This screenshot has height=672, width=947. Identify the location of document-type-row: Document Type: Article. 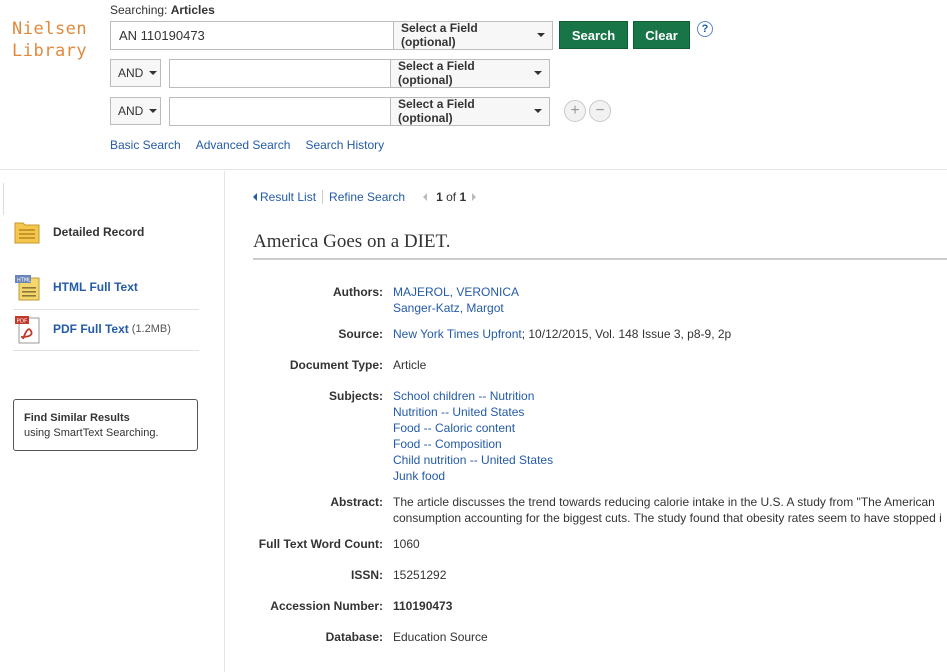
(600, 366).